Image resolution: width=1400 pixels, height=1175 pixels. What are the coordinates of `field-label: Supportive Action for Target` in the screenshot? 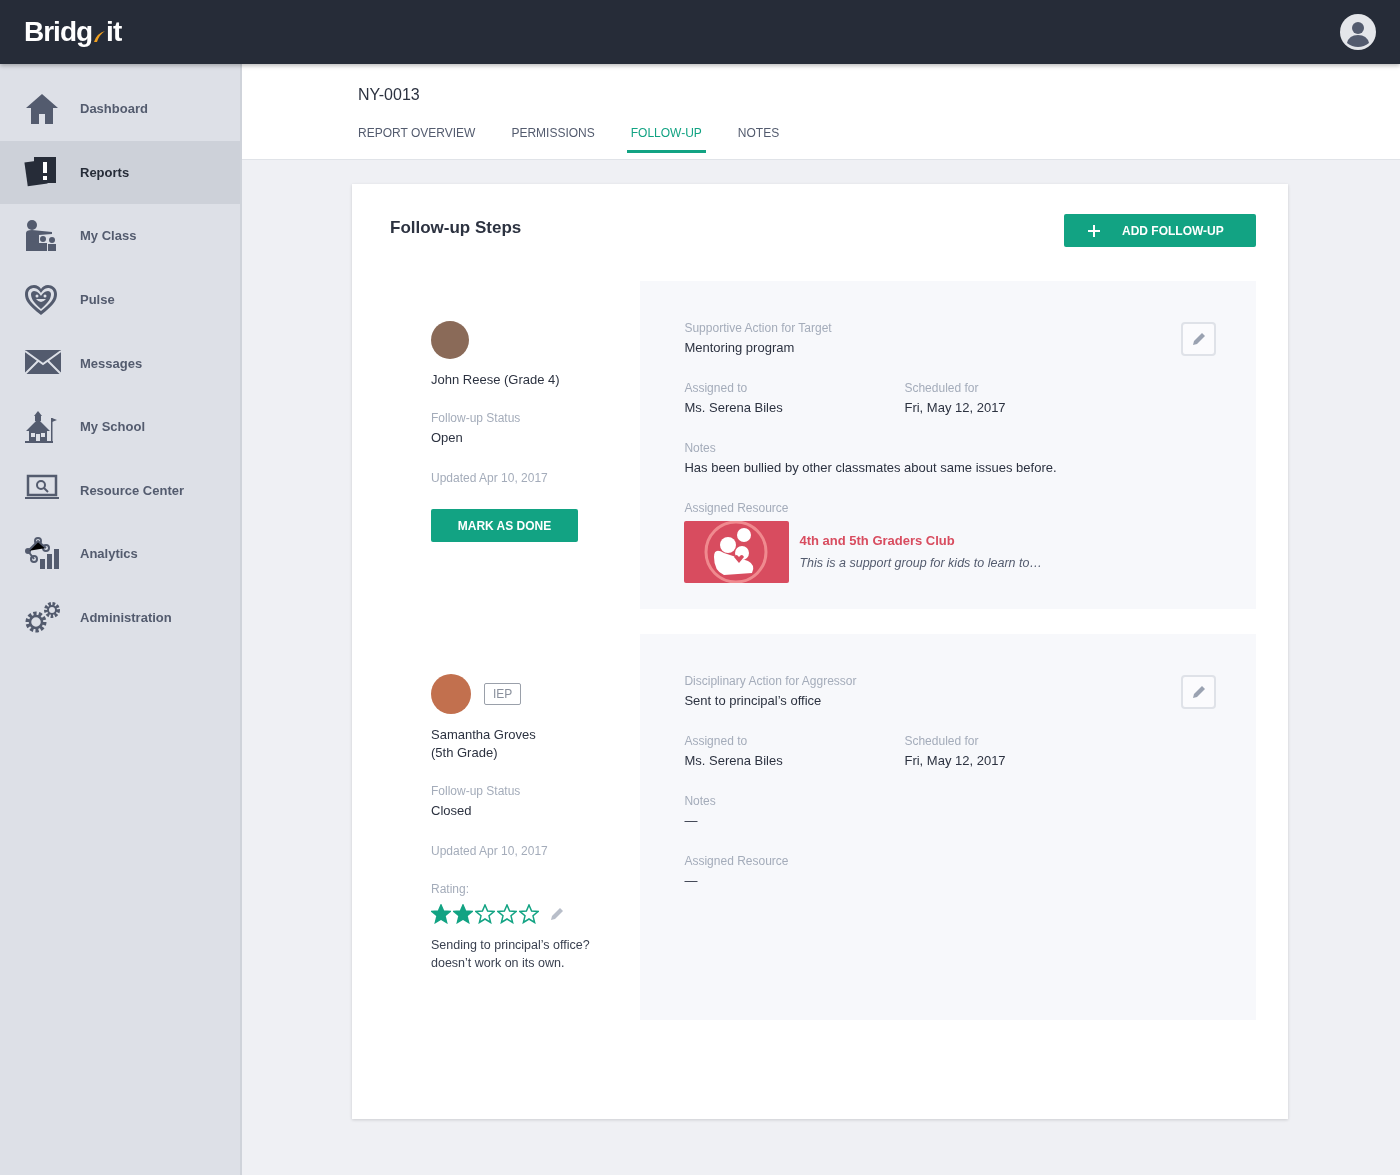 It's located at (758, 328).